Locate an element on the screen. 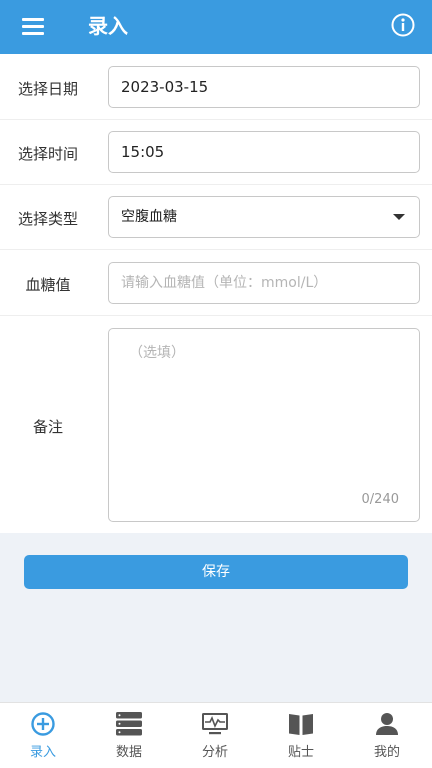 This screenshot has height=768, width=432. tab-entry: 录入 is located at coordinates (43, 735).